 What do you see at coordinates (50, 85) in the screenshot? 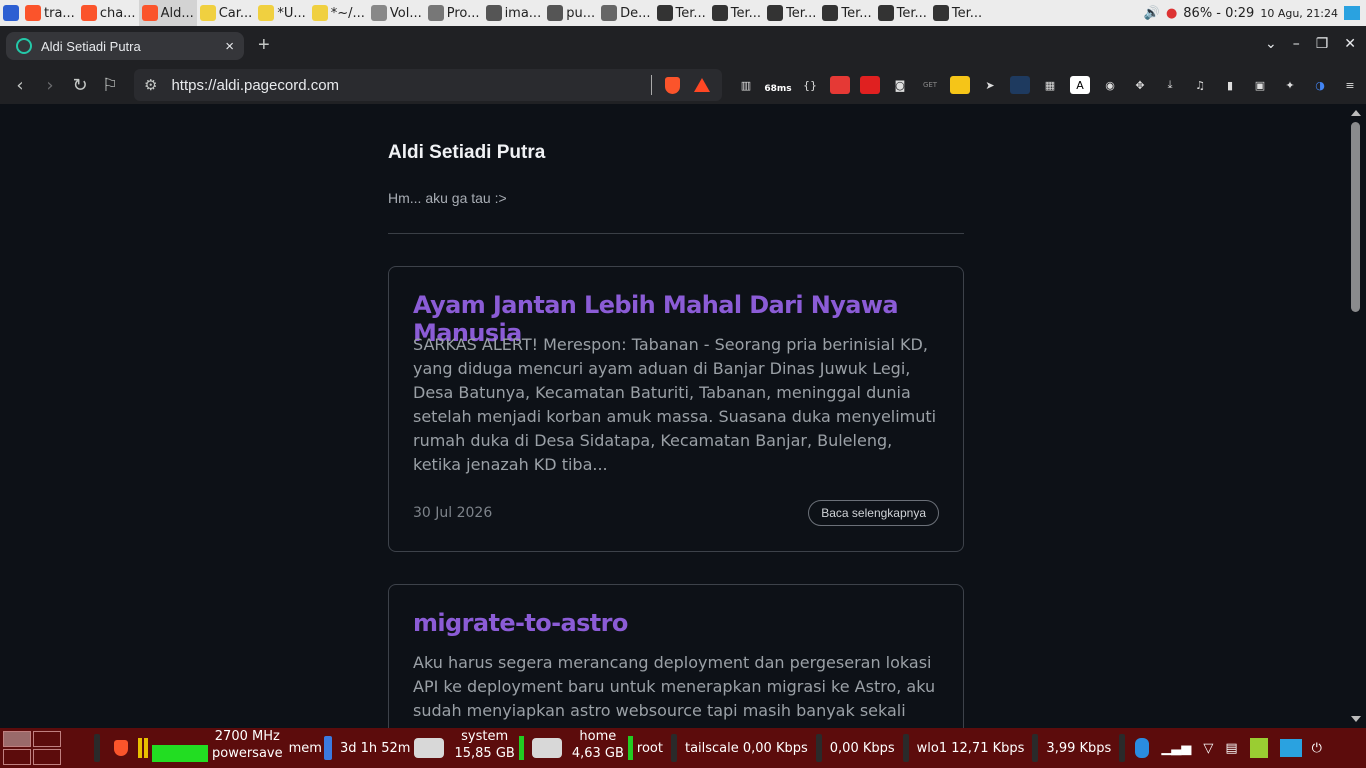
I see `forward-icon: ›` at bounding box center [50, 85].